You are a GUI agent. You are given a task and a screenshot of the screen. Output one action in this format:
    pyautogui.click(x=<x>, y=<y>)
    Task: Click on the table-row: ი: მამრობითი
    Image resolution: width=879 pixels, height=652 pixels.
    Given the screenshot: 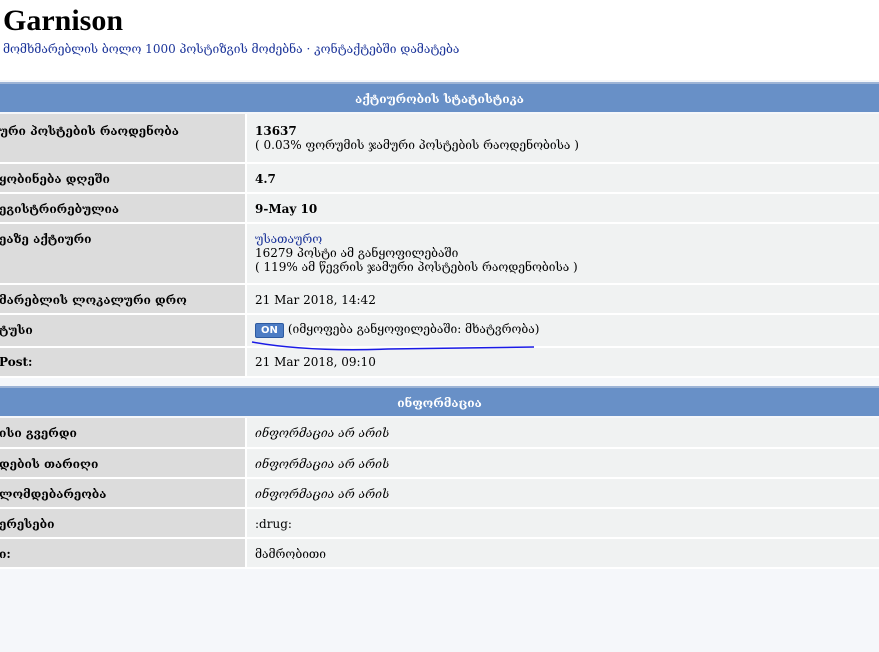 What is the action you would take?
    pyautogui.click(x=439, y=553)
    